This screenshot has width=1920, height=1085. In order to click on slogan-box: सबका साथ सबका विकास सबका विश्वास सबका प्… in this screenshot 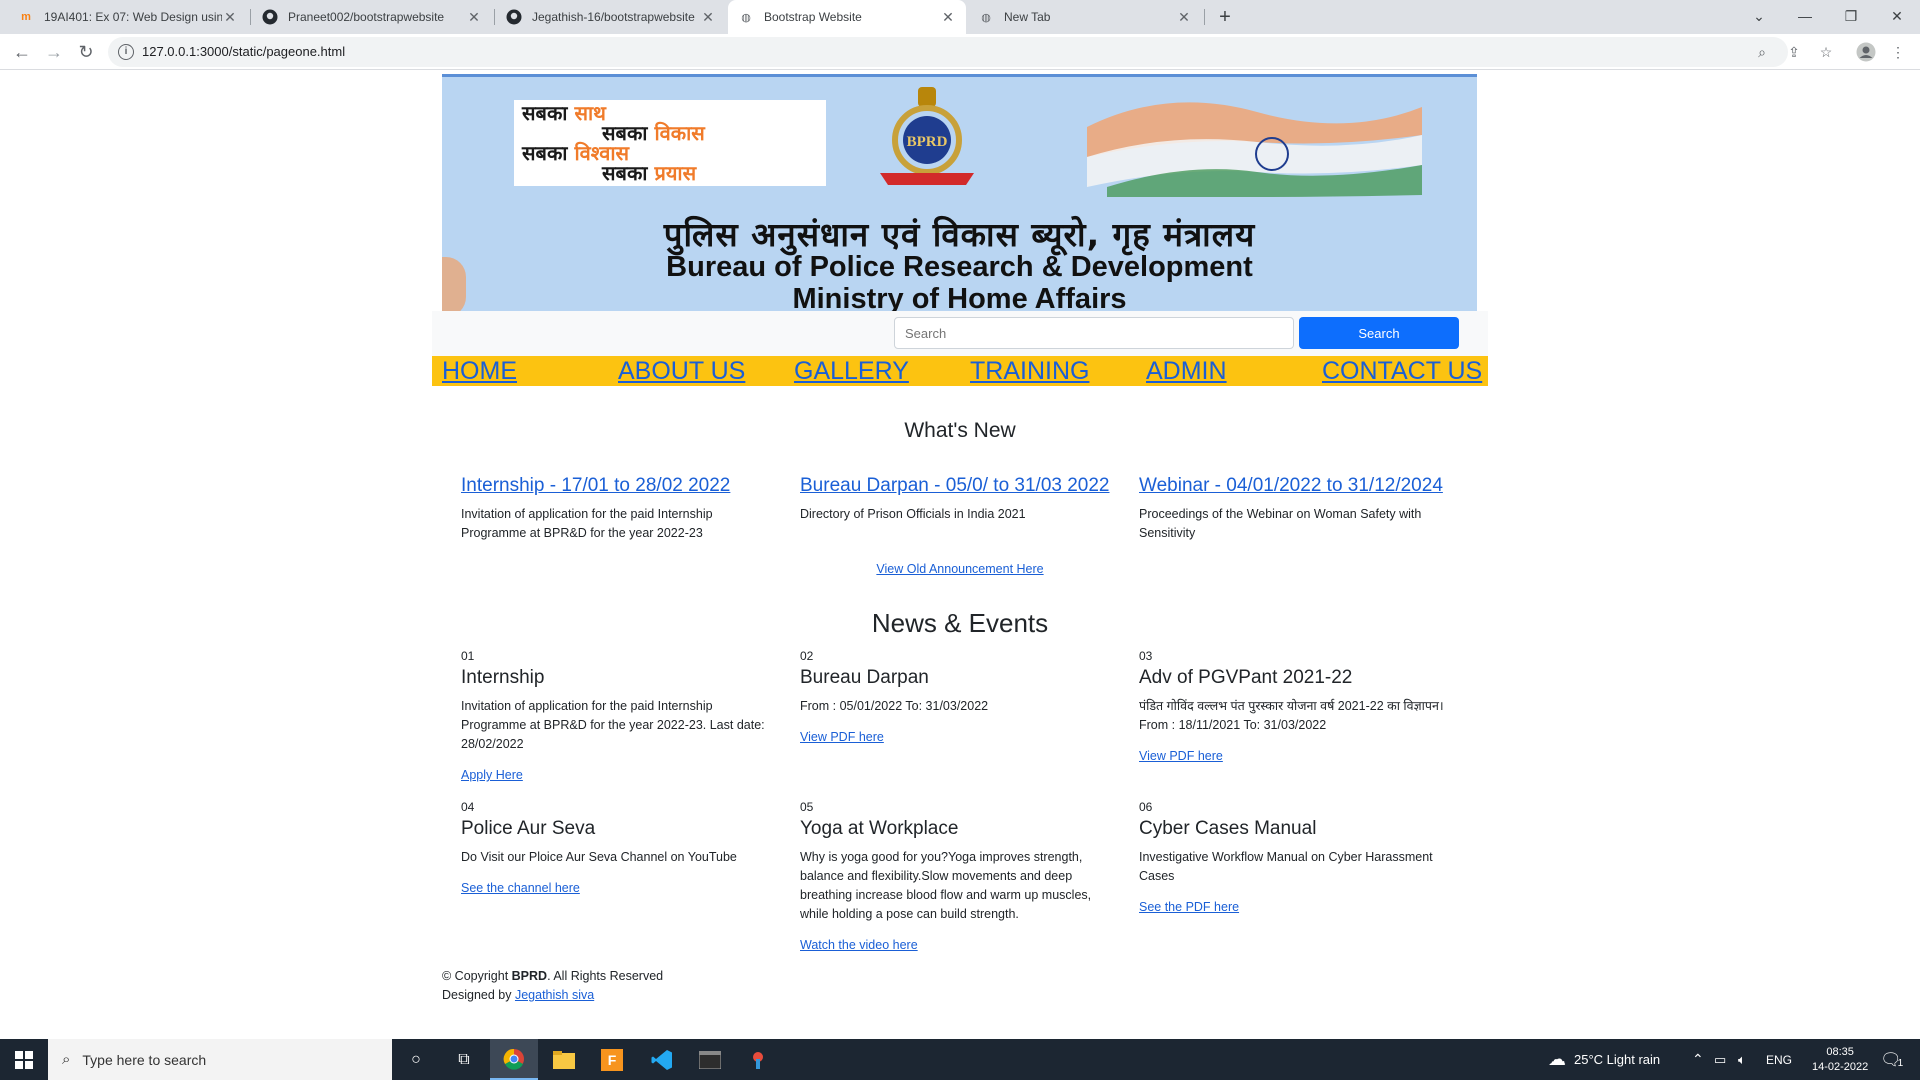, I will do `click(670, 143)`.